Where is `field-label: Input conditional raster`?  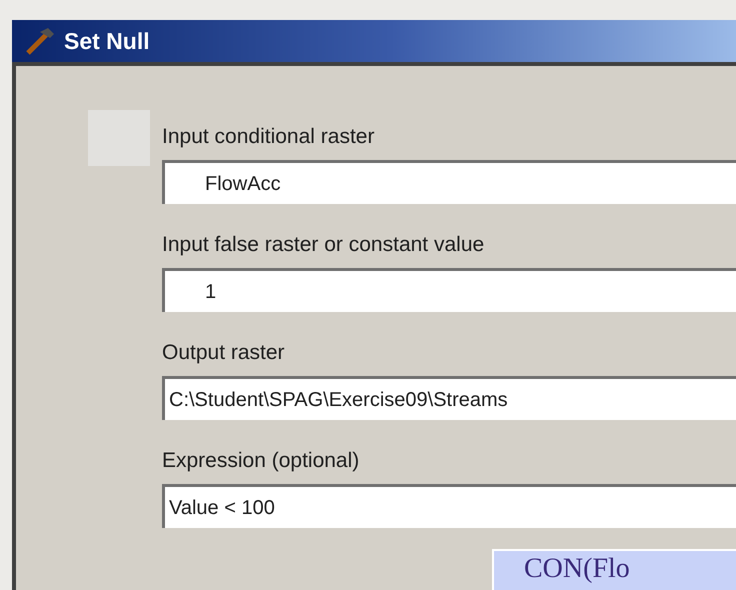
field-label: Input conditional raster is located at coordinates (269, 137).